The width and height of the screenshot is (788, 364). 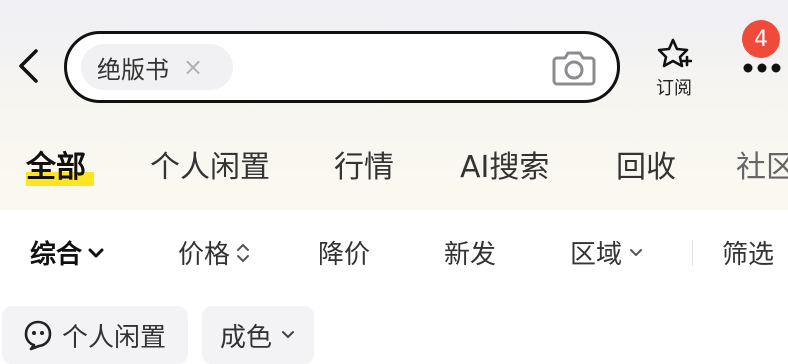 I want to click on filter-price: 价格, so click(x=214, y=252).